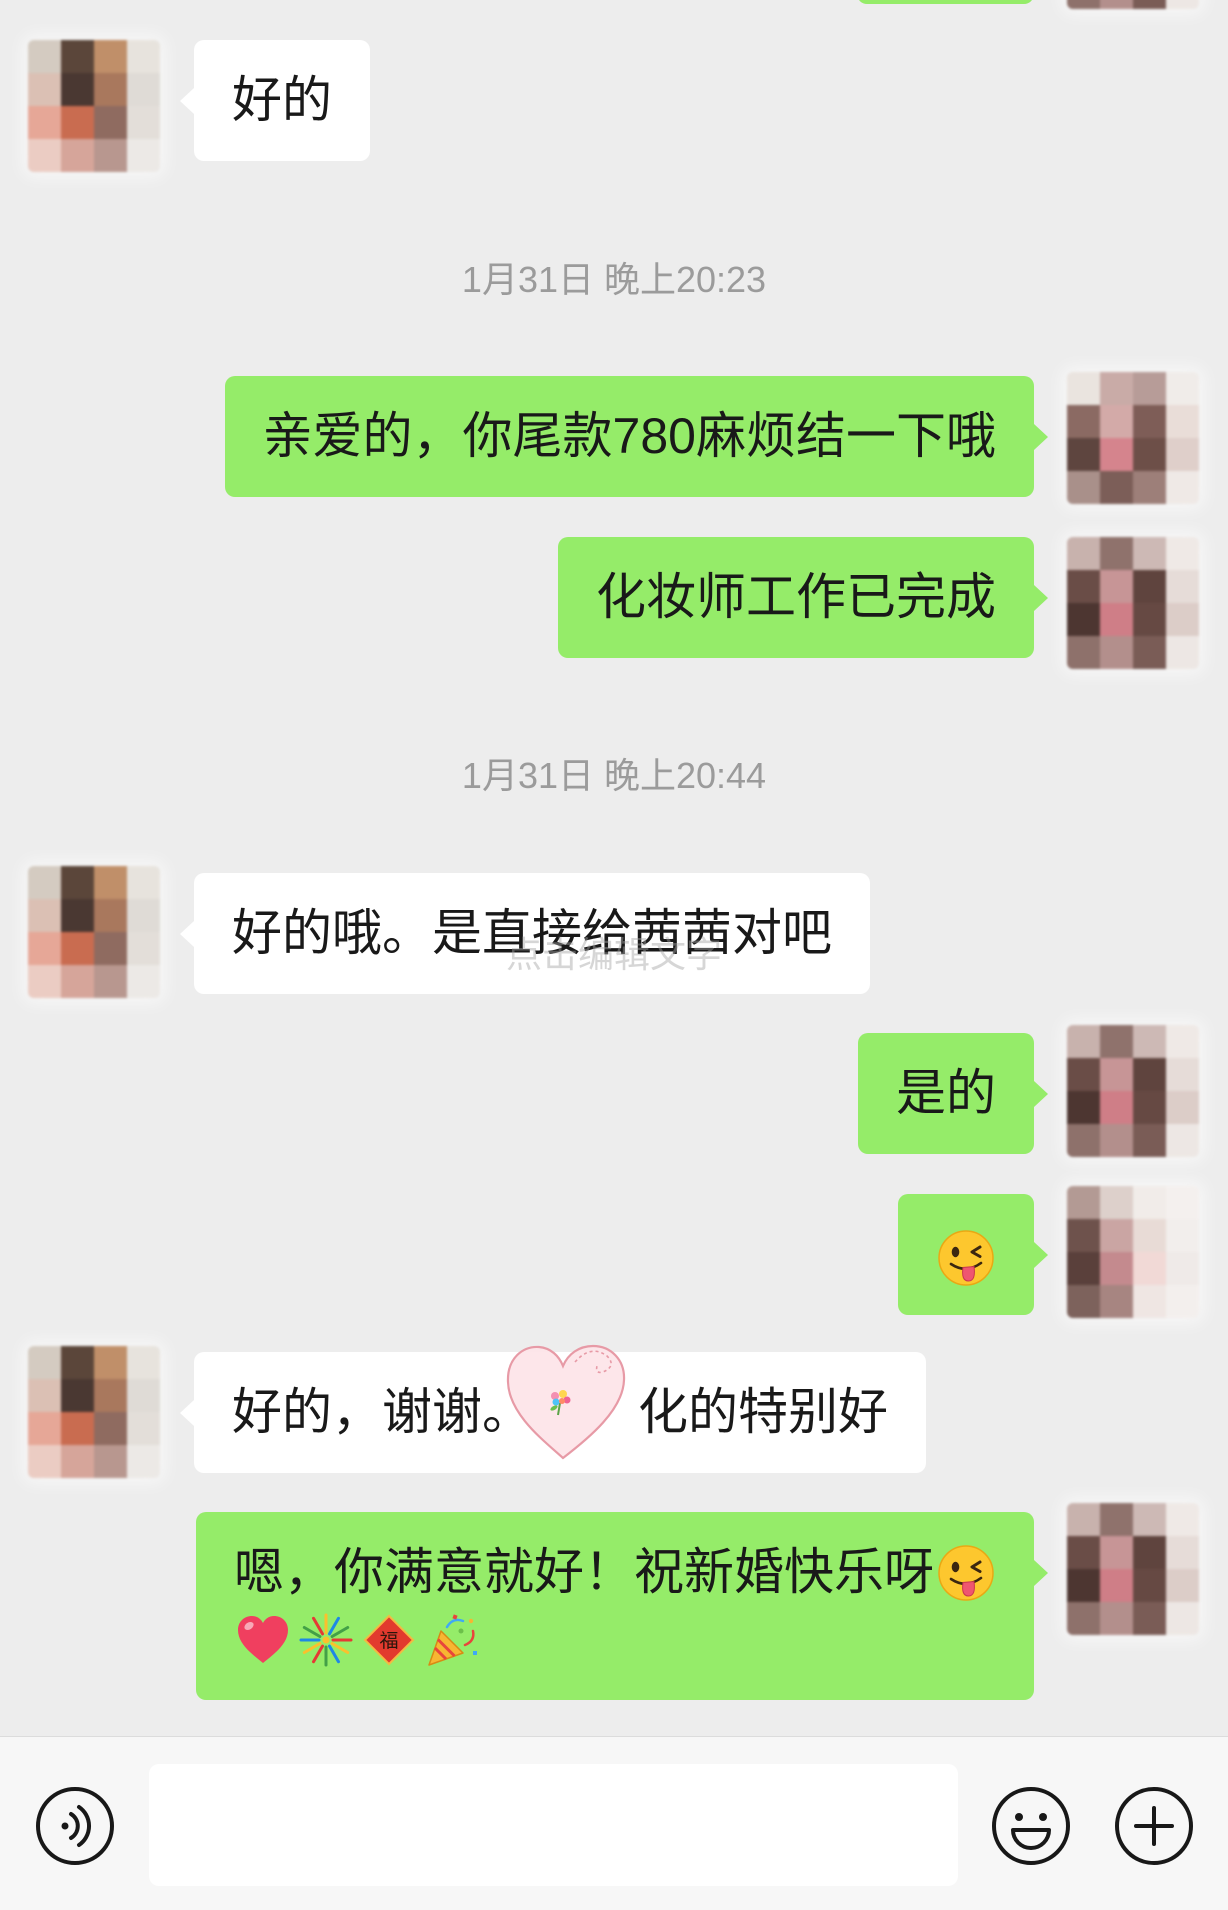 The image size is (1228, 1910). I want to click on plus-icon, so click(1154, 1826).